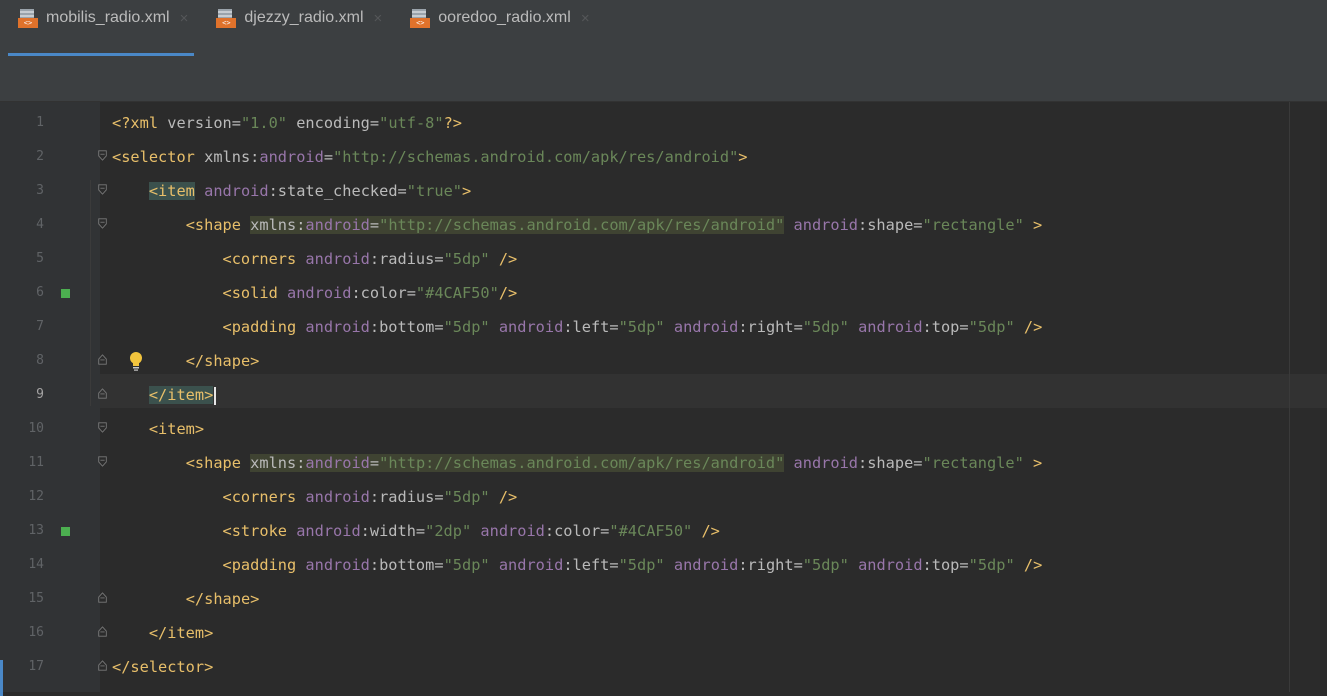  Describe the element at coordinates (591, 565) in the screenshot. I see `code-token: :left=` at that location.